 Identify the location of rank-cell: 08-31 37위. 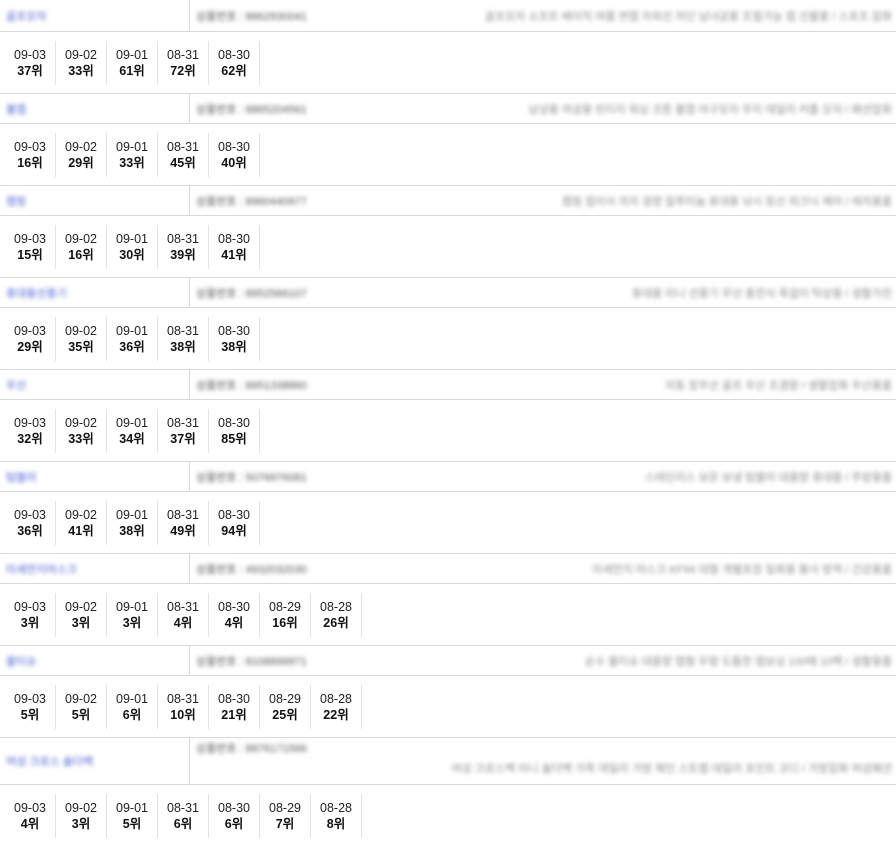
(183, 430).